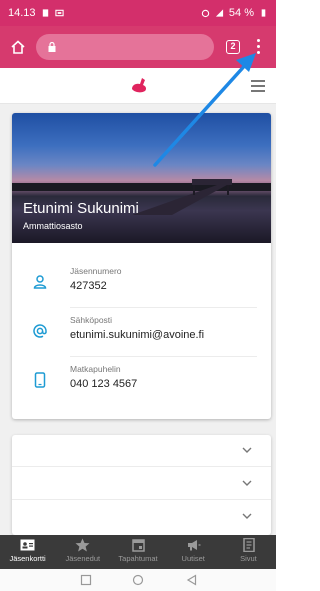 Image resolution: width=320 pixels, height=591 pixels. Describe the element at coordinates (205, 13) in the screenshot. I see `alarm-icon` at that location.